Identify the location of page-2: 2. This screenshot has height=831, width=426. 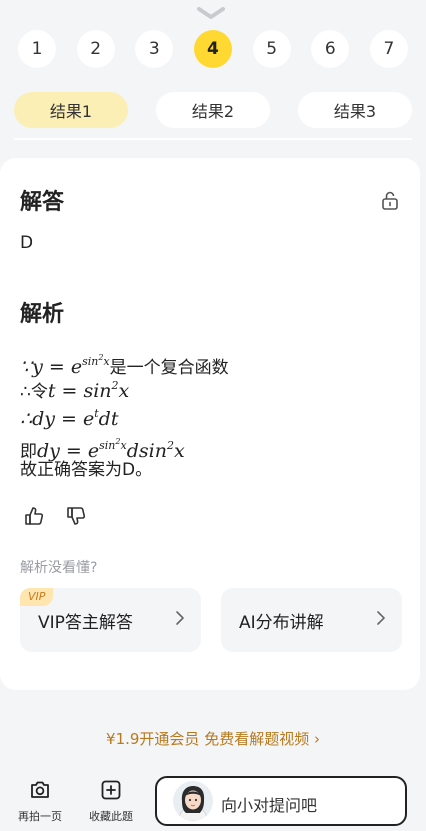
(95, 49).